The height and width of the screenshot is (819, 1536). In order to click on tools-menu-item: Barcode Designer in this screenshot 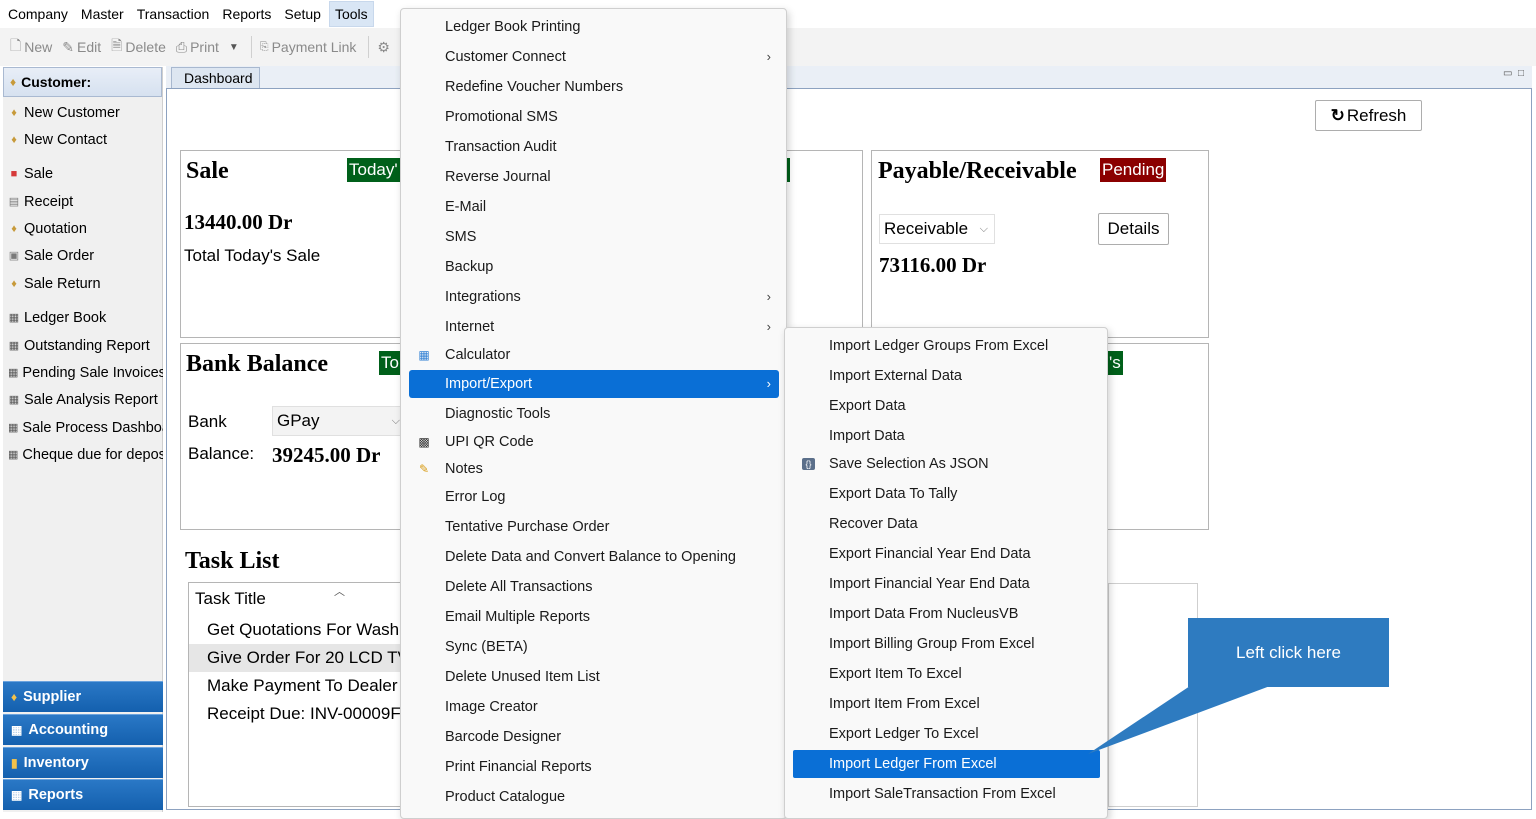, I will do `click(594, 737)`.